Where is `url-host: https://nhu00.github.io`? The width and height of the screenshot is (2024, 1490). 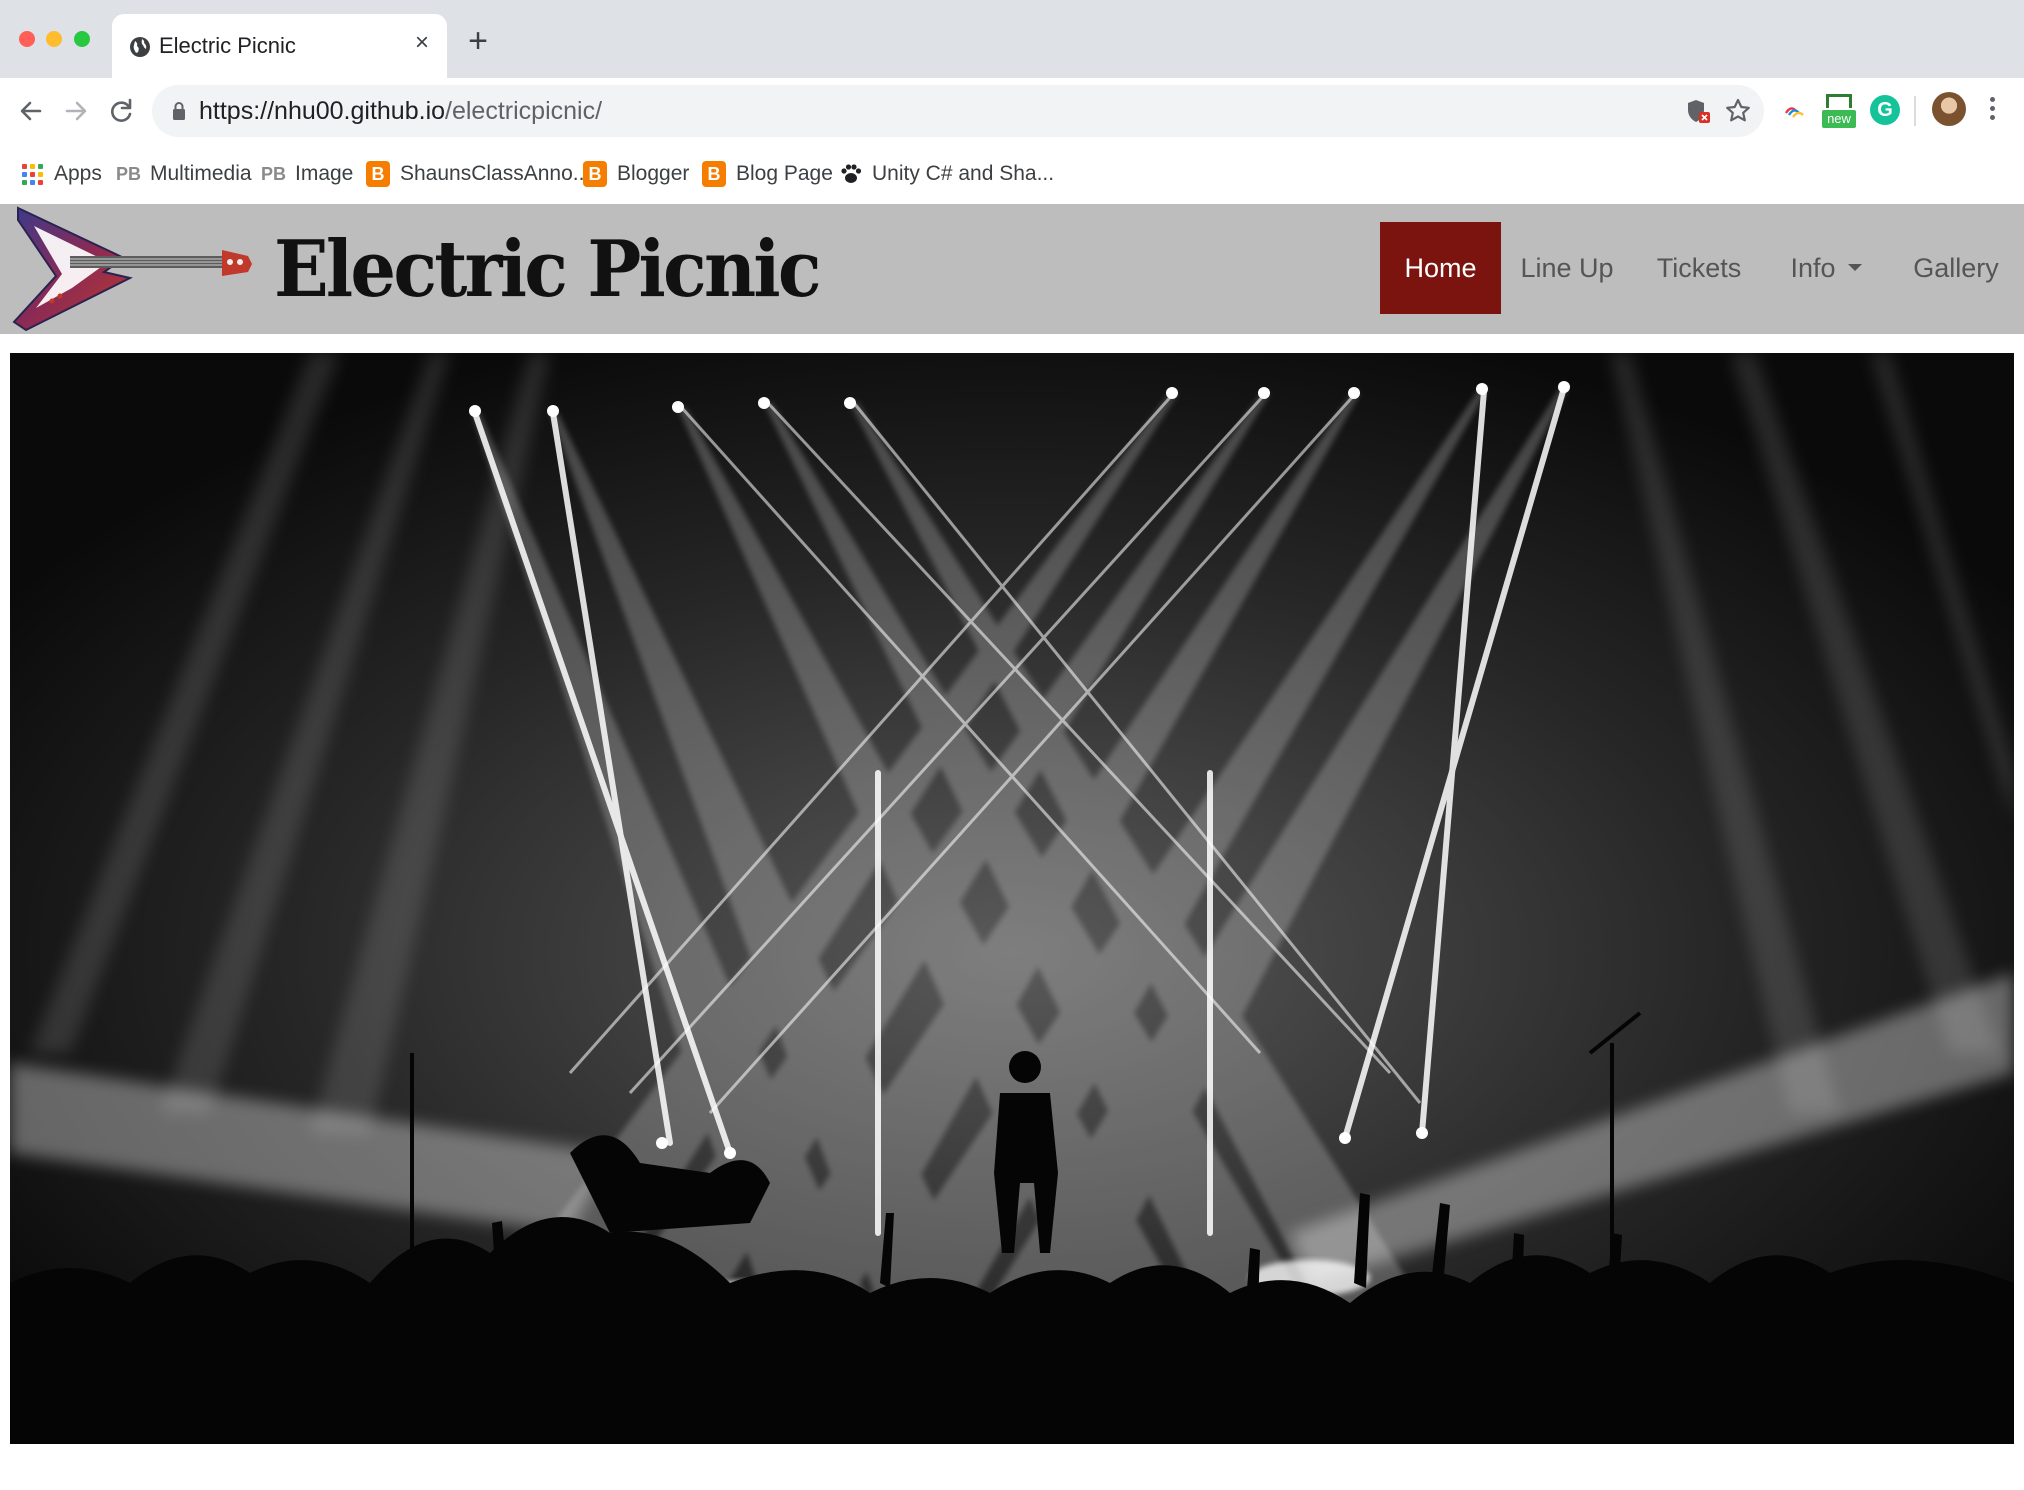
url-host: https://nhu00.github.io is located at coordinates (322, 111).